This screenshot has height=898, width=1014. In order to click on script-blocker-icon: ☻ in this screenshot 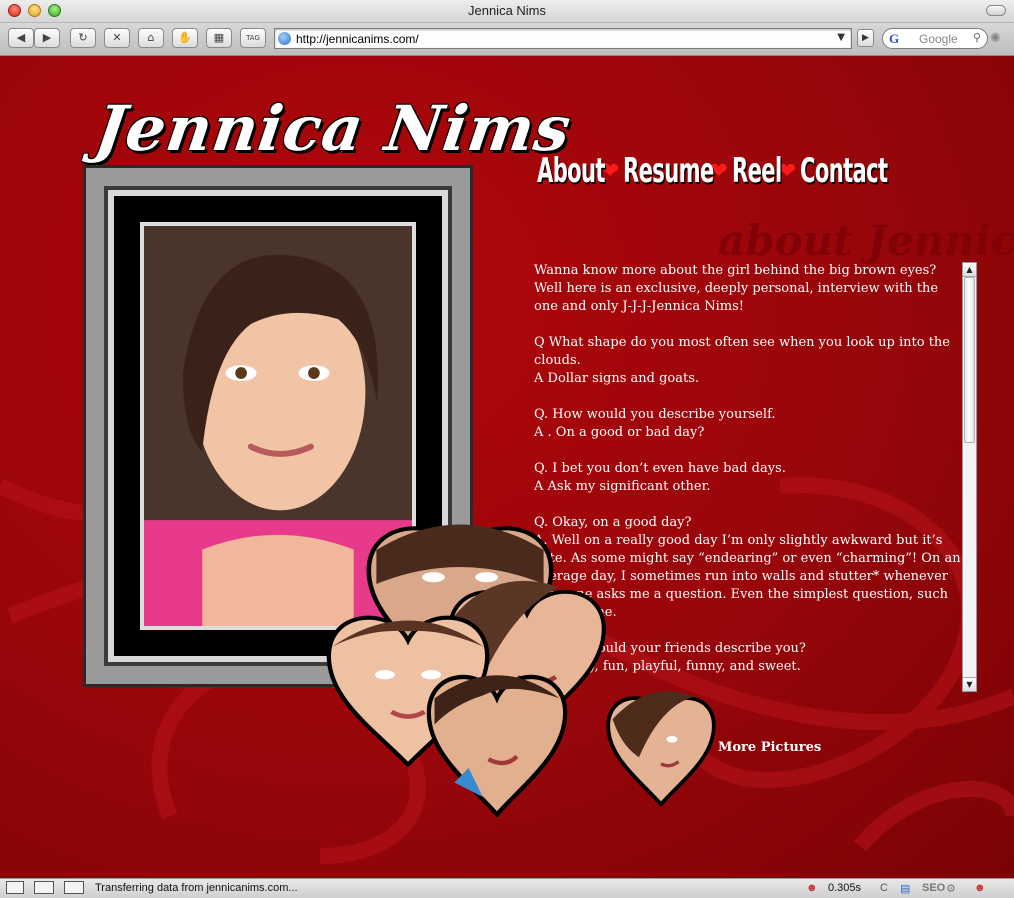, I will do `click(980, 888)`.